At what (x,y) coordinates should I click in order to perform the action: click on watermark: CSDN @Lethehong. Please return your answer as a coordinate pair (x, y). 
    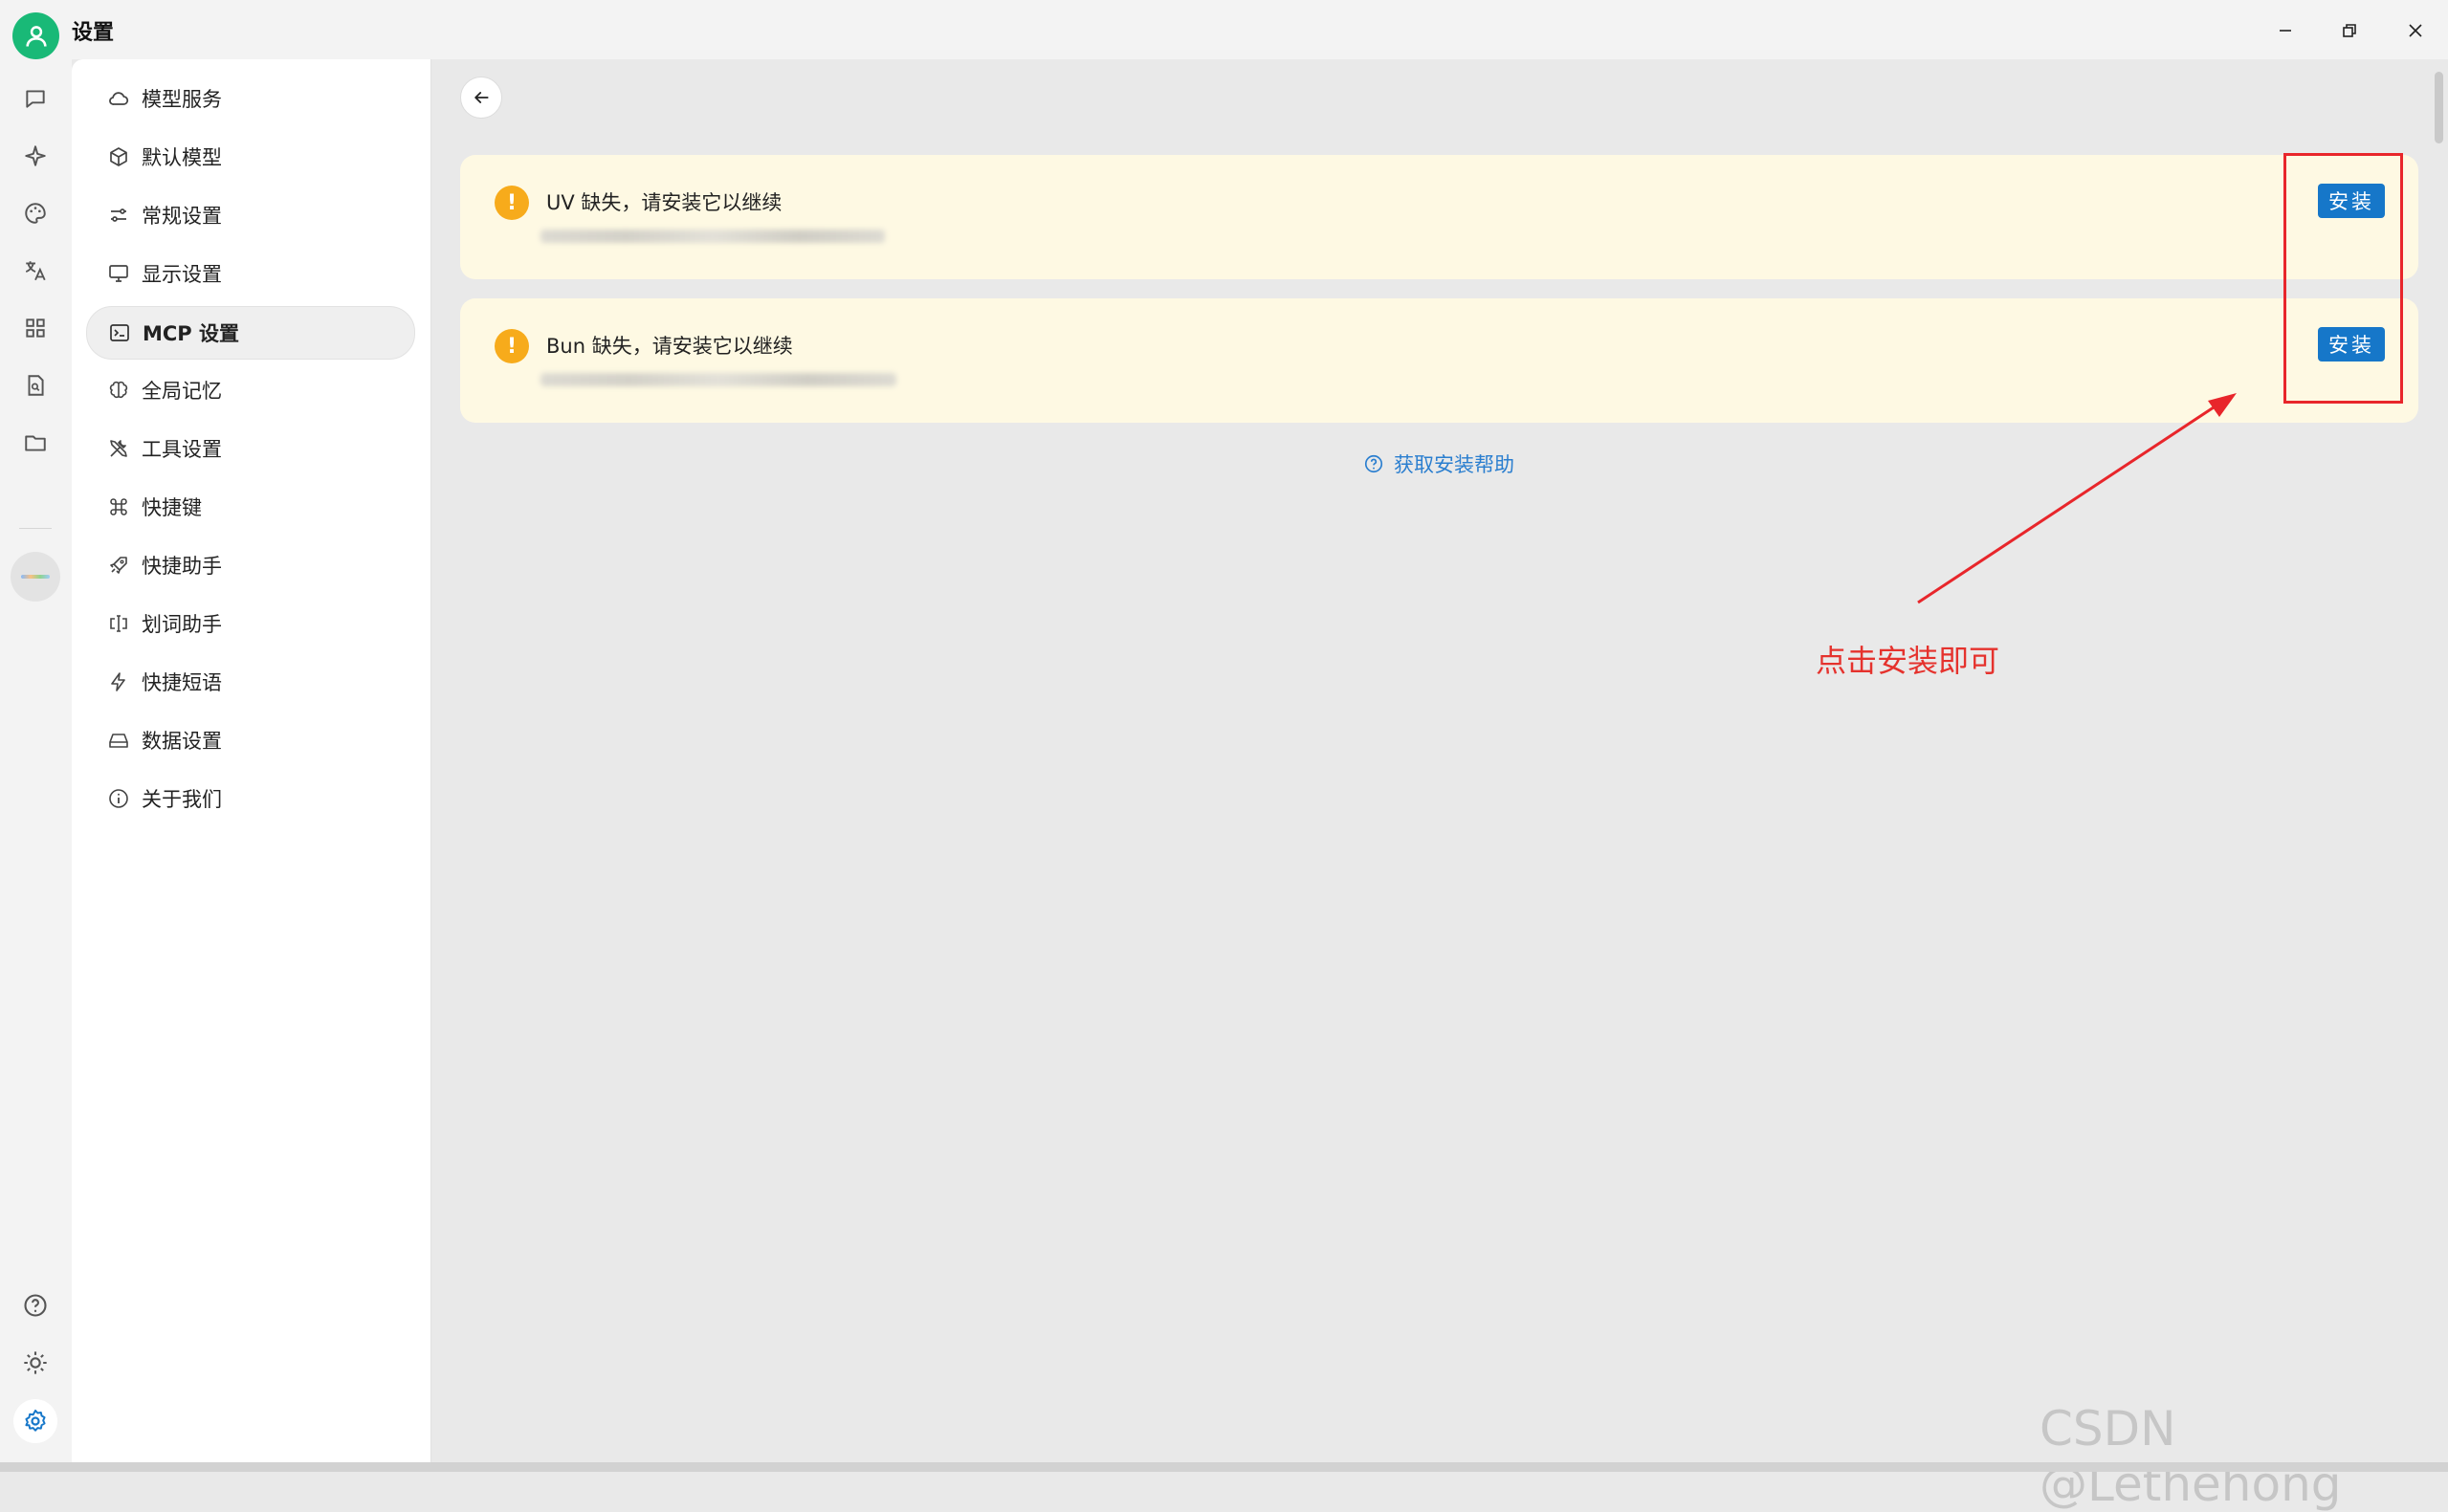
    Looking at the image, I should click on (2191, 1456).